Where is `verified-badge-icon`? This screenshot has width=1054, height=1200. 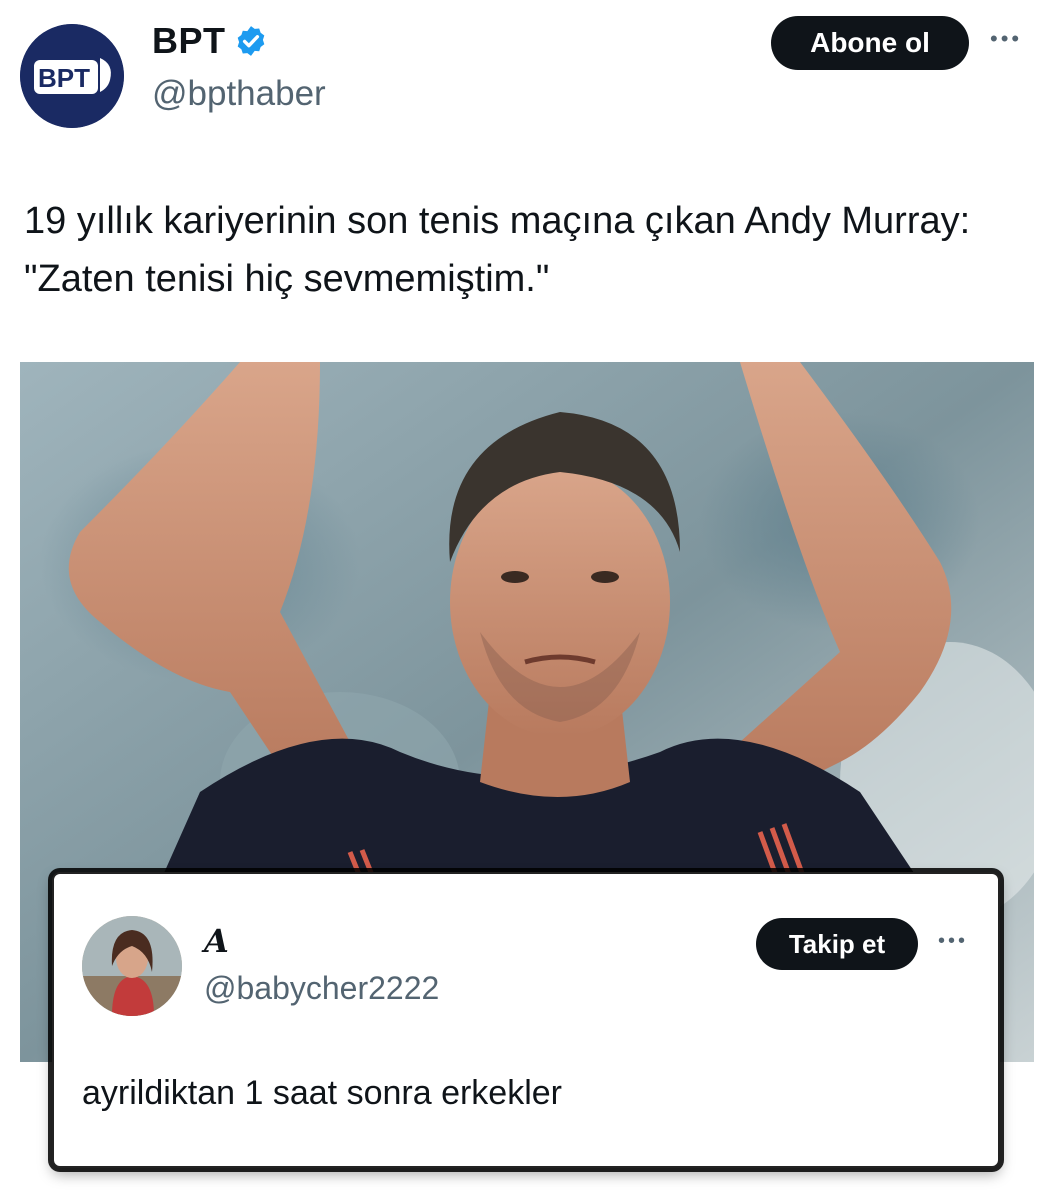
verified-badge-icon is located at coordinates (251, 41).